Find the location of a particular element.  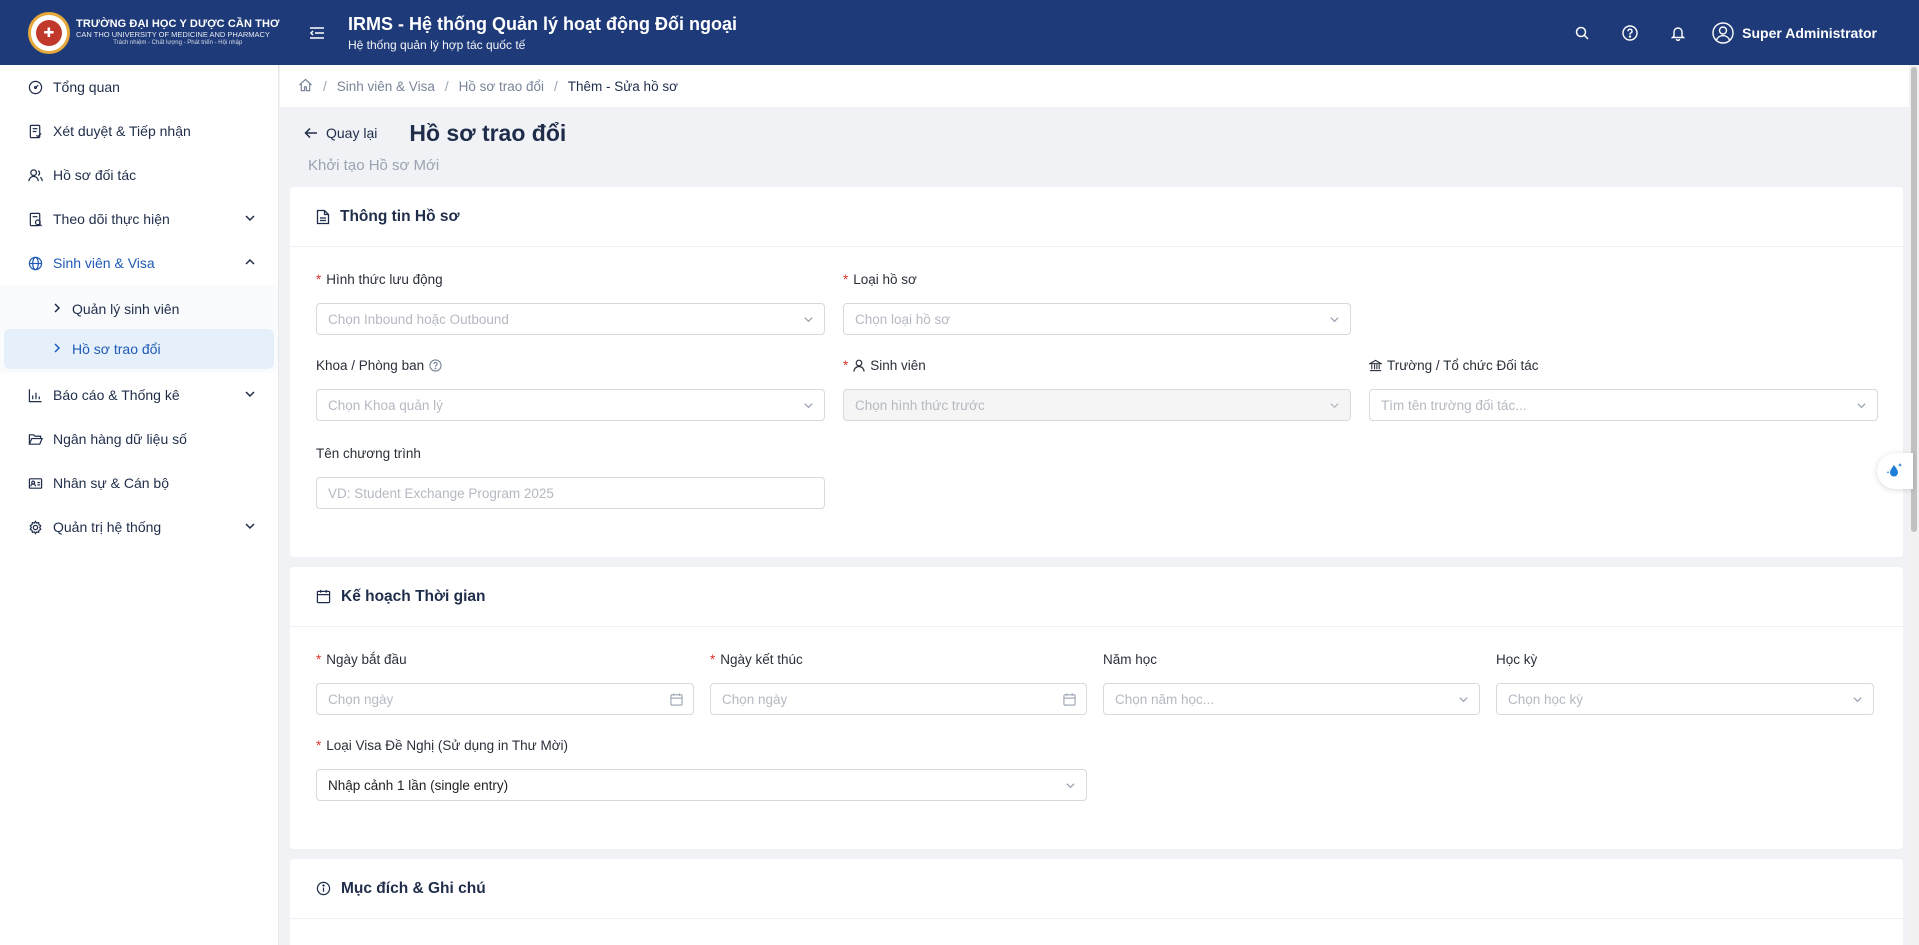

profile-type-field: * Loại hồ sơ Chọn loại hồ sơ is located at coordinates (1097, 302).